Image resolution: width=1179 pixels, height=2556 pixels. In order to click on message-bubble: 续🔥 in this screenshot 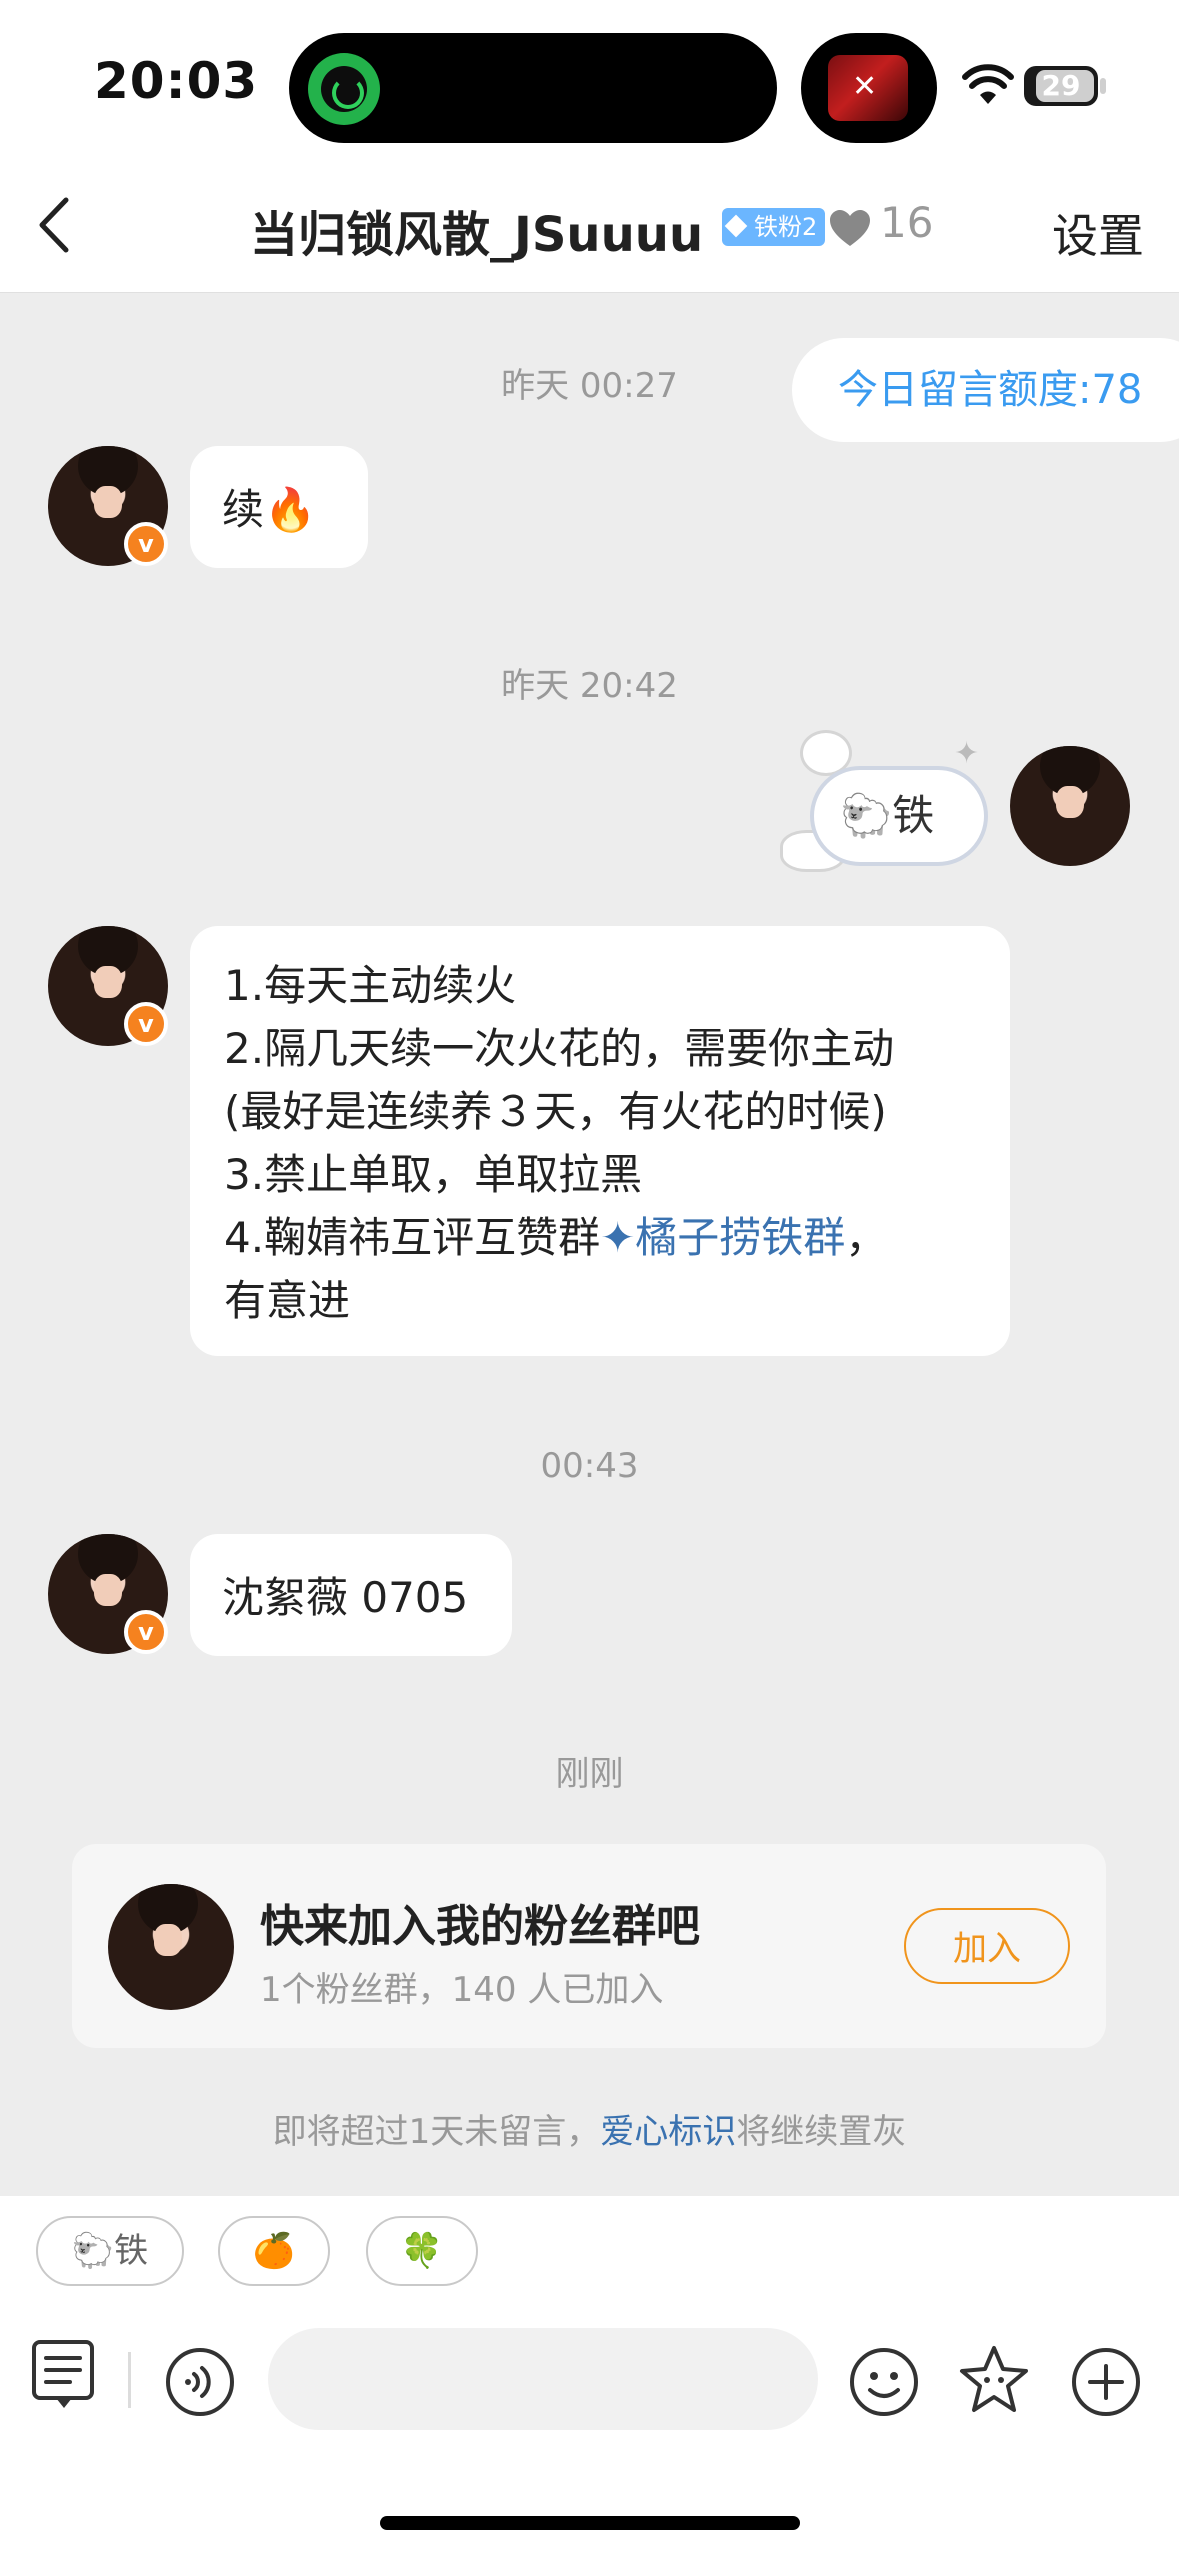, I will do `click(279, 507)`.